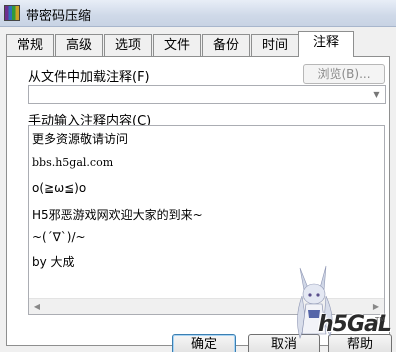  I want to click on tab-advanced: 高级, so click(79, 45).